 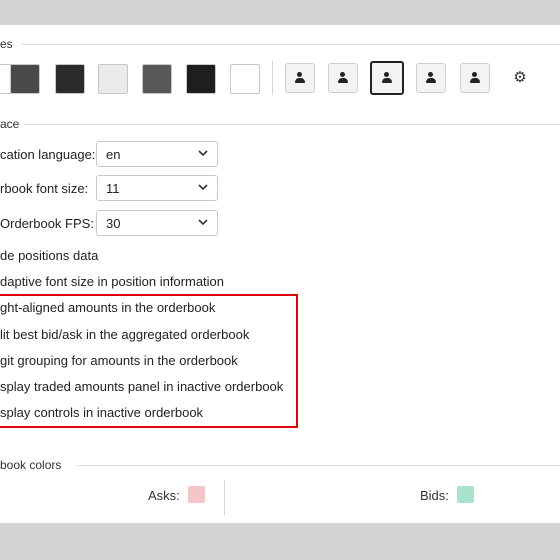 I want to click on interface-section-title: ace, so click(x=10, y=124).